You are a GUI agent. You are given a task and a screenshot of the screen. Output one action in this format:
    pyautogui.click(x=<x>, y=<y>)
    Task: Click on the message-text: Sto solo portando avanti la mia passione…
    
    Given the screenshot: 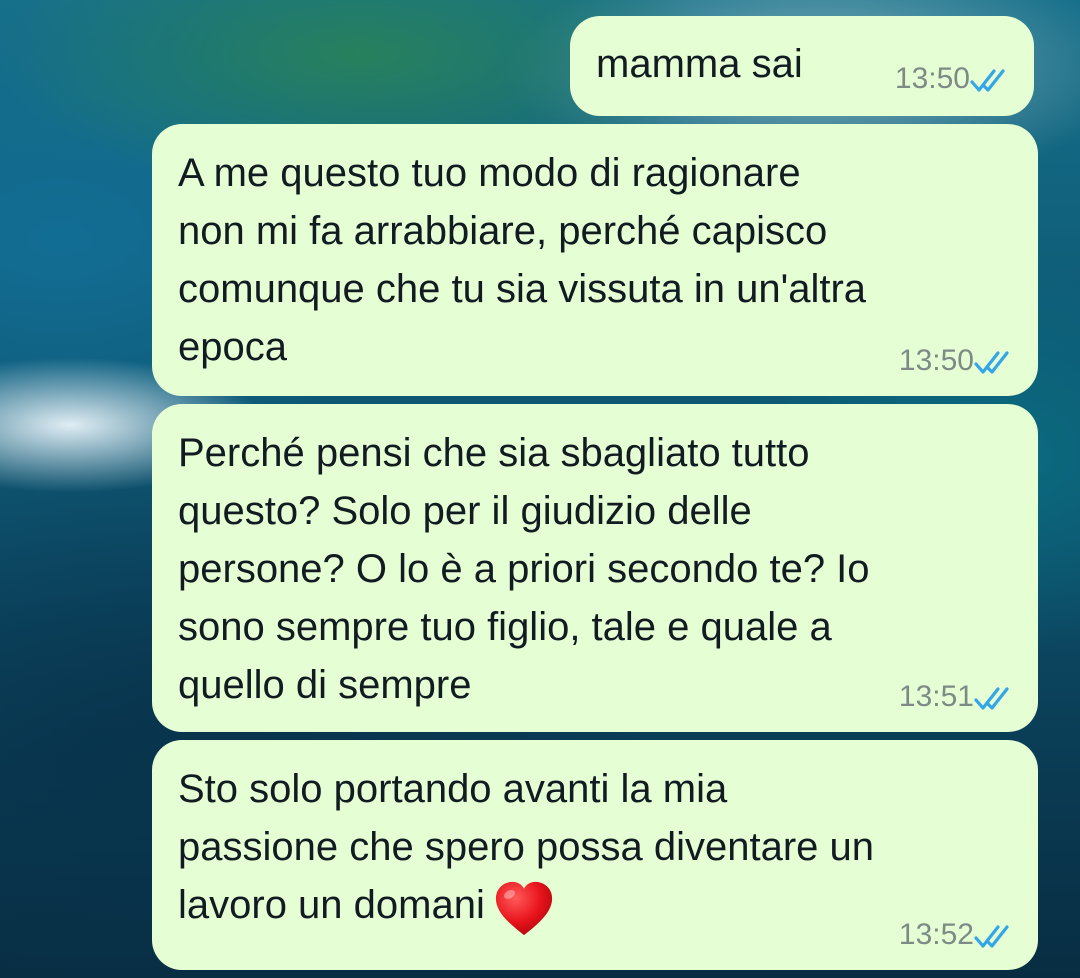 What is the action you would take?
    pyautogui.click(x=526, y=850)
    